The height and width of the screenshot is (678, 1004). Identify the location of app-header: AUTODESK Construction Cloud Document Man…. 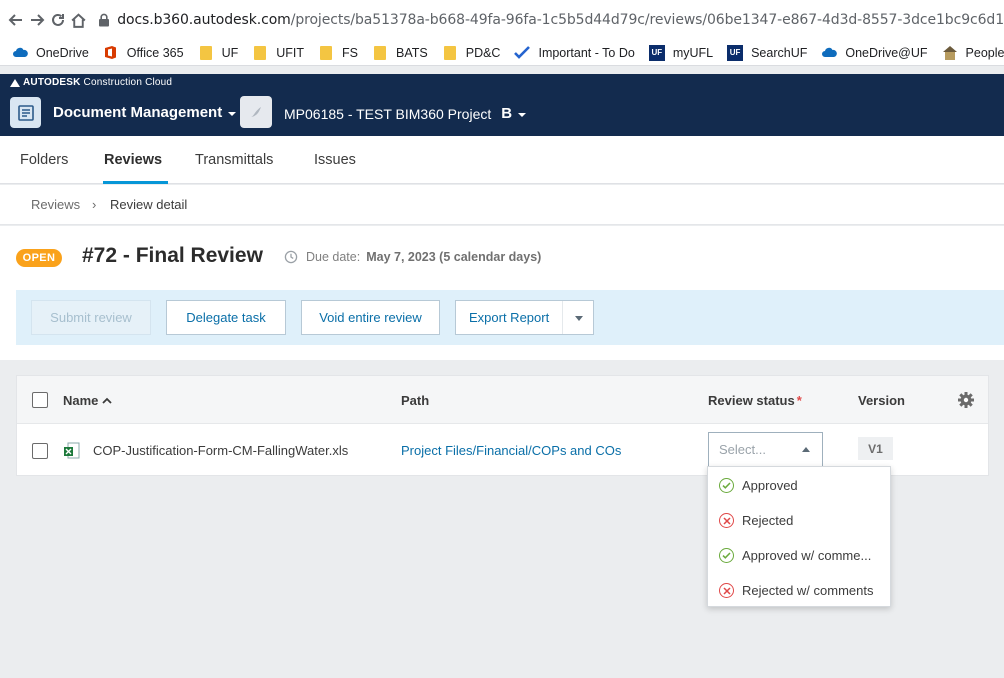
(502, 105).